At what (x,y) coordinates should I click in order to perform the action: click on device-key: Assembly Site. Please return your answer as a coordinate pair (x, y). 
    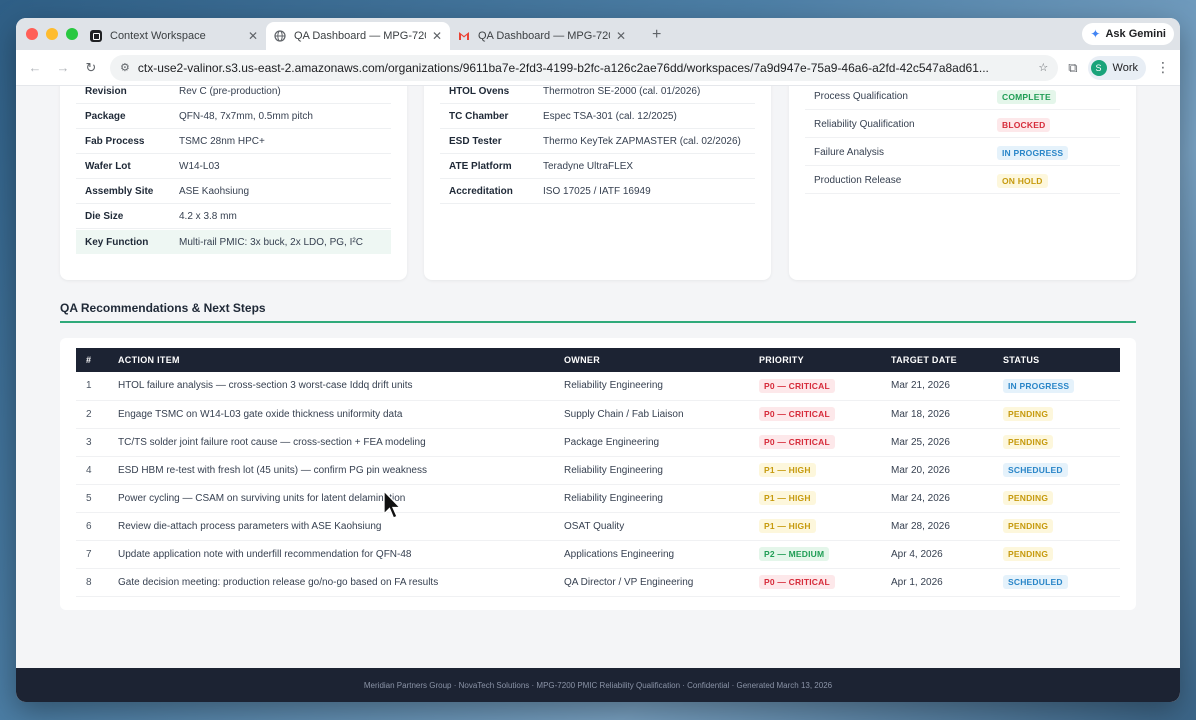
    Looking at the image, I should click on (119, 191).